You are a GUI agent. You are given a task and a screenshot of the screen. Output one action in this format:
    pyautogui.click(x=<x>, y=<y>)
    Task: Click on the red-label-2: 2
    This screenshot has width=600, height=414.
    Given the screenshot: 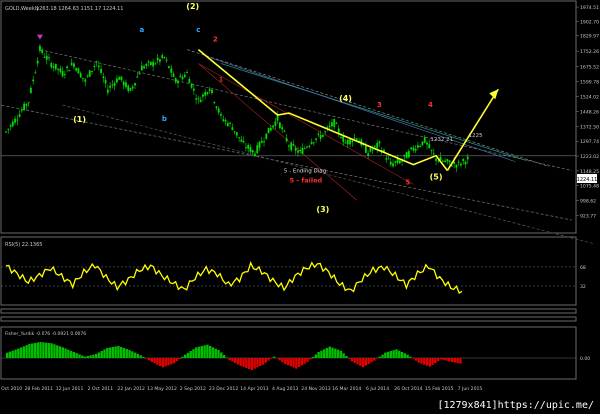 What is the action you would take?
    pyautogui.click(x=215, y=40)
    